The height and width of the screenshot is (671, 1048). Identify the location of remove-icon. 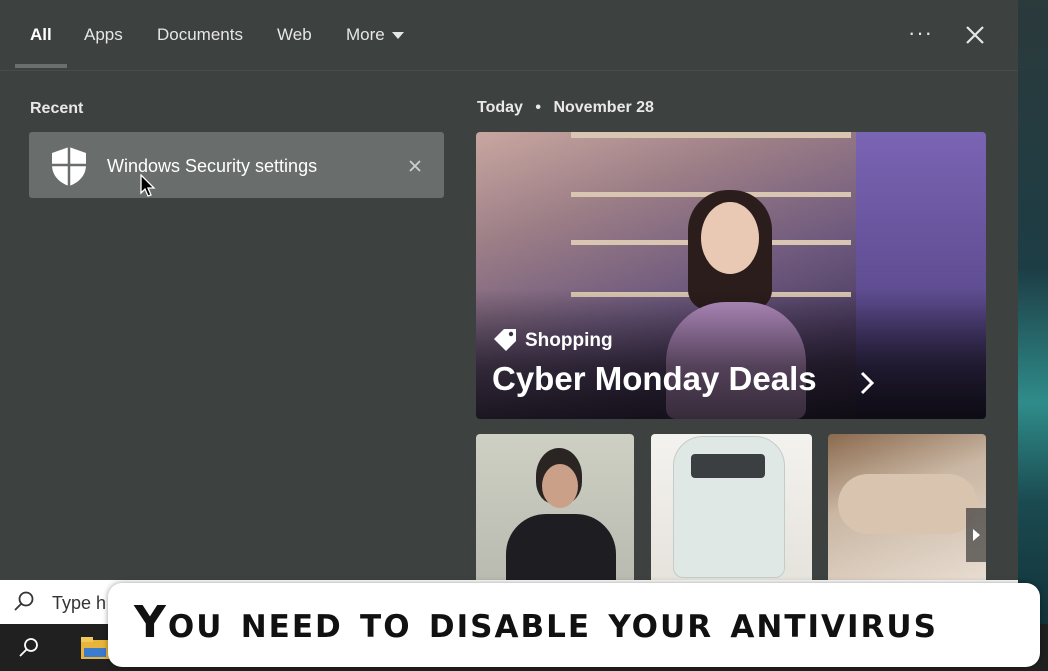
(415, 166).